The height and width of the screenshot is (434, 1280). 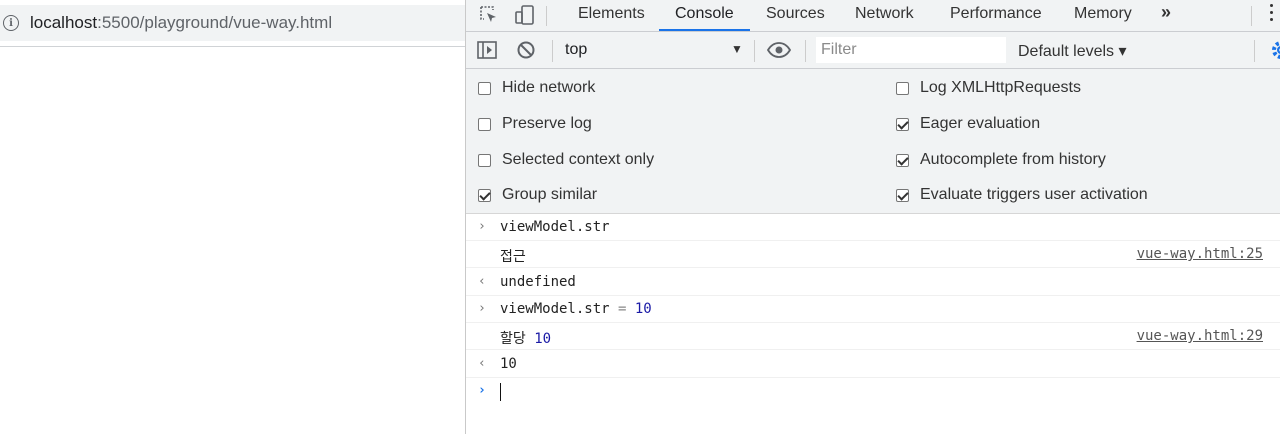 I want to click on sidebar-toggle-icon, so click(x=487, y=52).